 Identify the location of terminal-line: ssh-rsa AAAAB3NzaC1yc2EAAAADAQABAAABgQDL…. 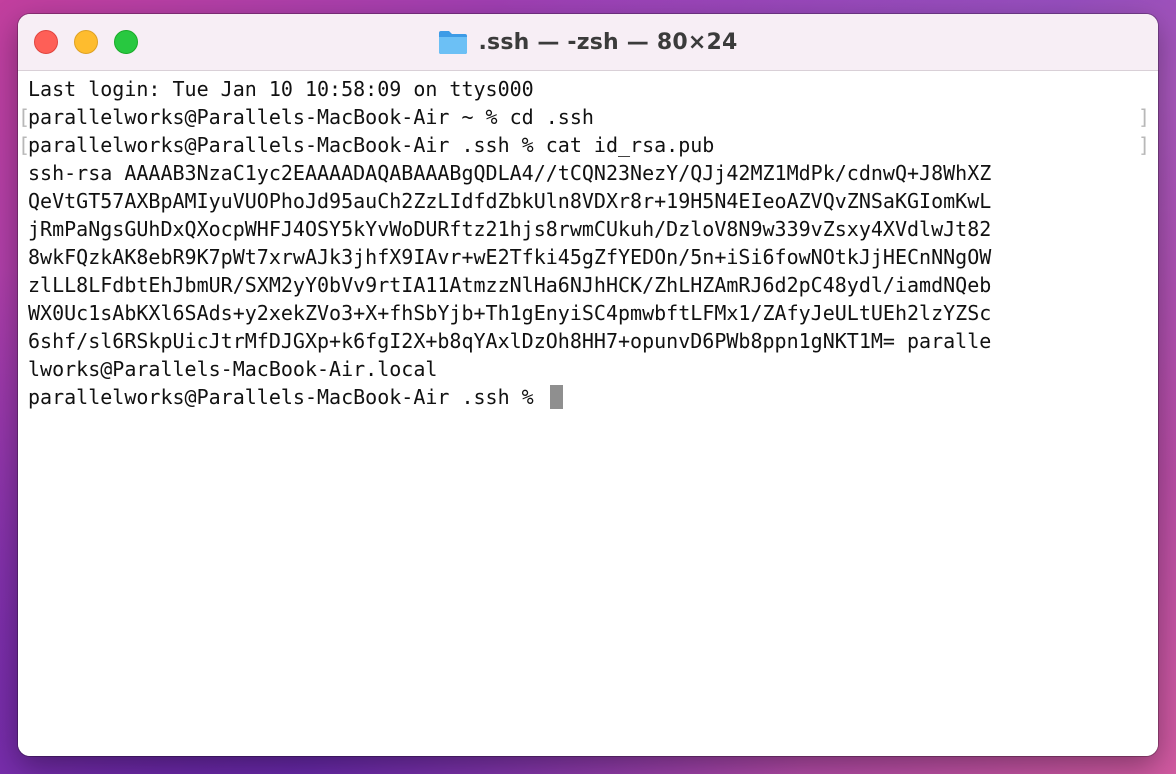
(510, 173).